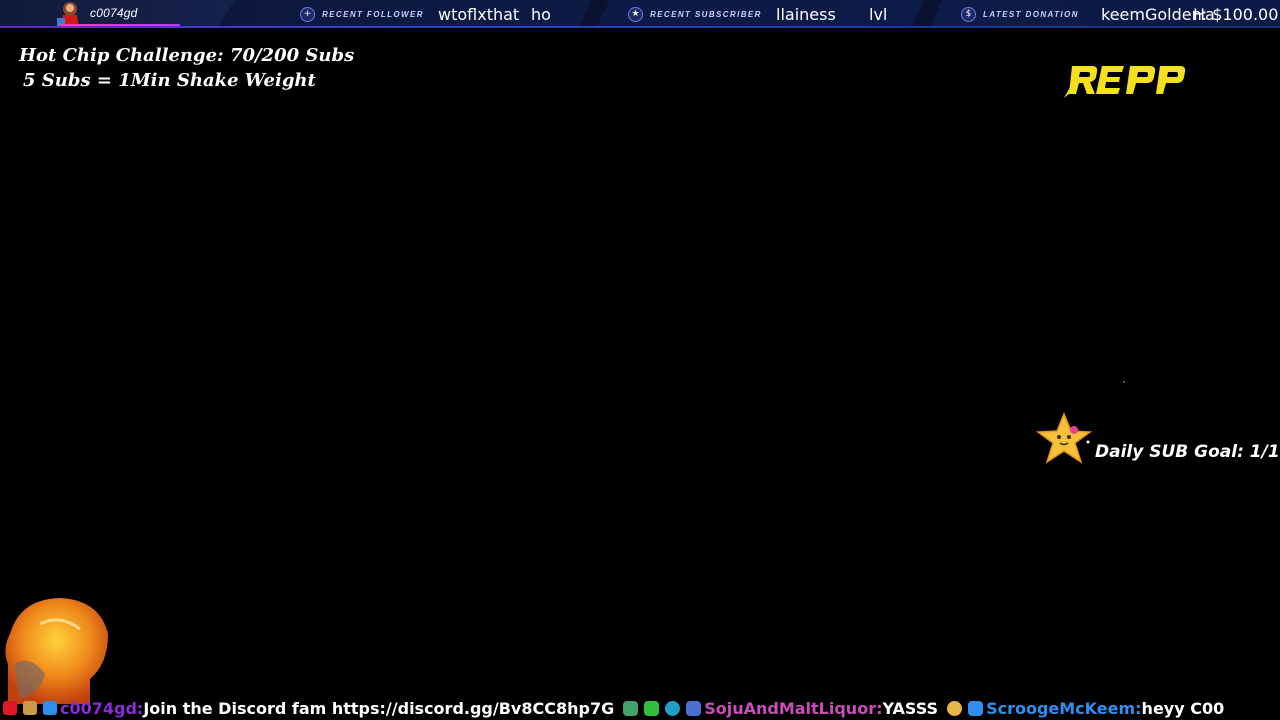 Image resolution: width=1280 pixels, height=720 pixels. I want to click on chat-user: SojuAndMaltLiquor:, so click(793, 708).